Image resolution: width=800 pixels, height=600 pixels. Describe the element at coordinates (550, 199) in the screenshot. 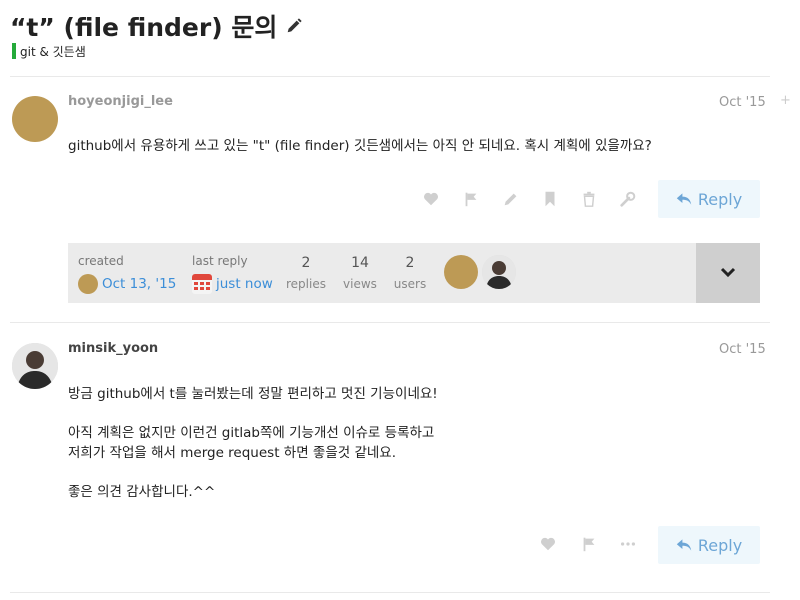

I see `bookmark-icon` at that location.